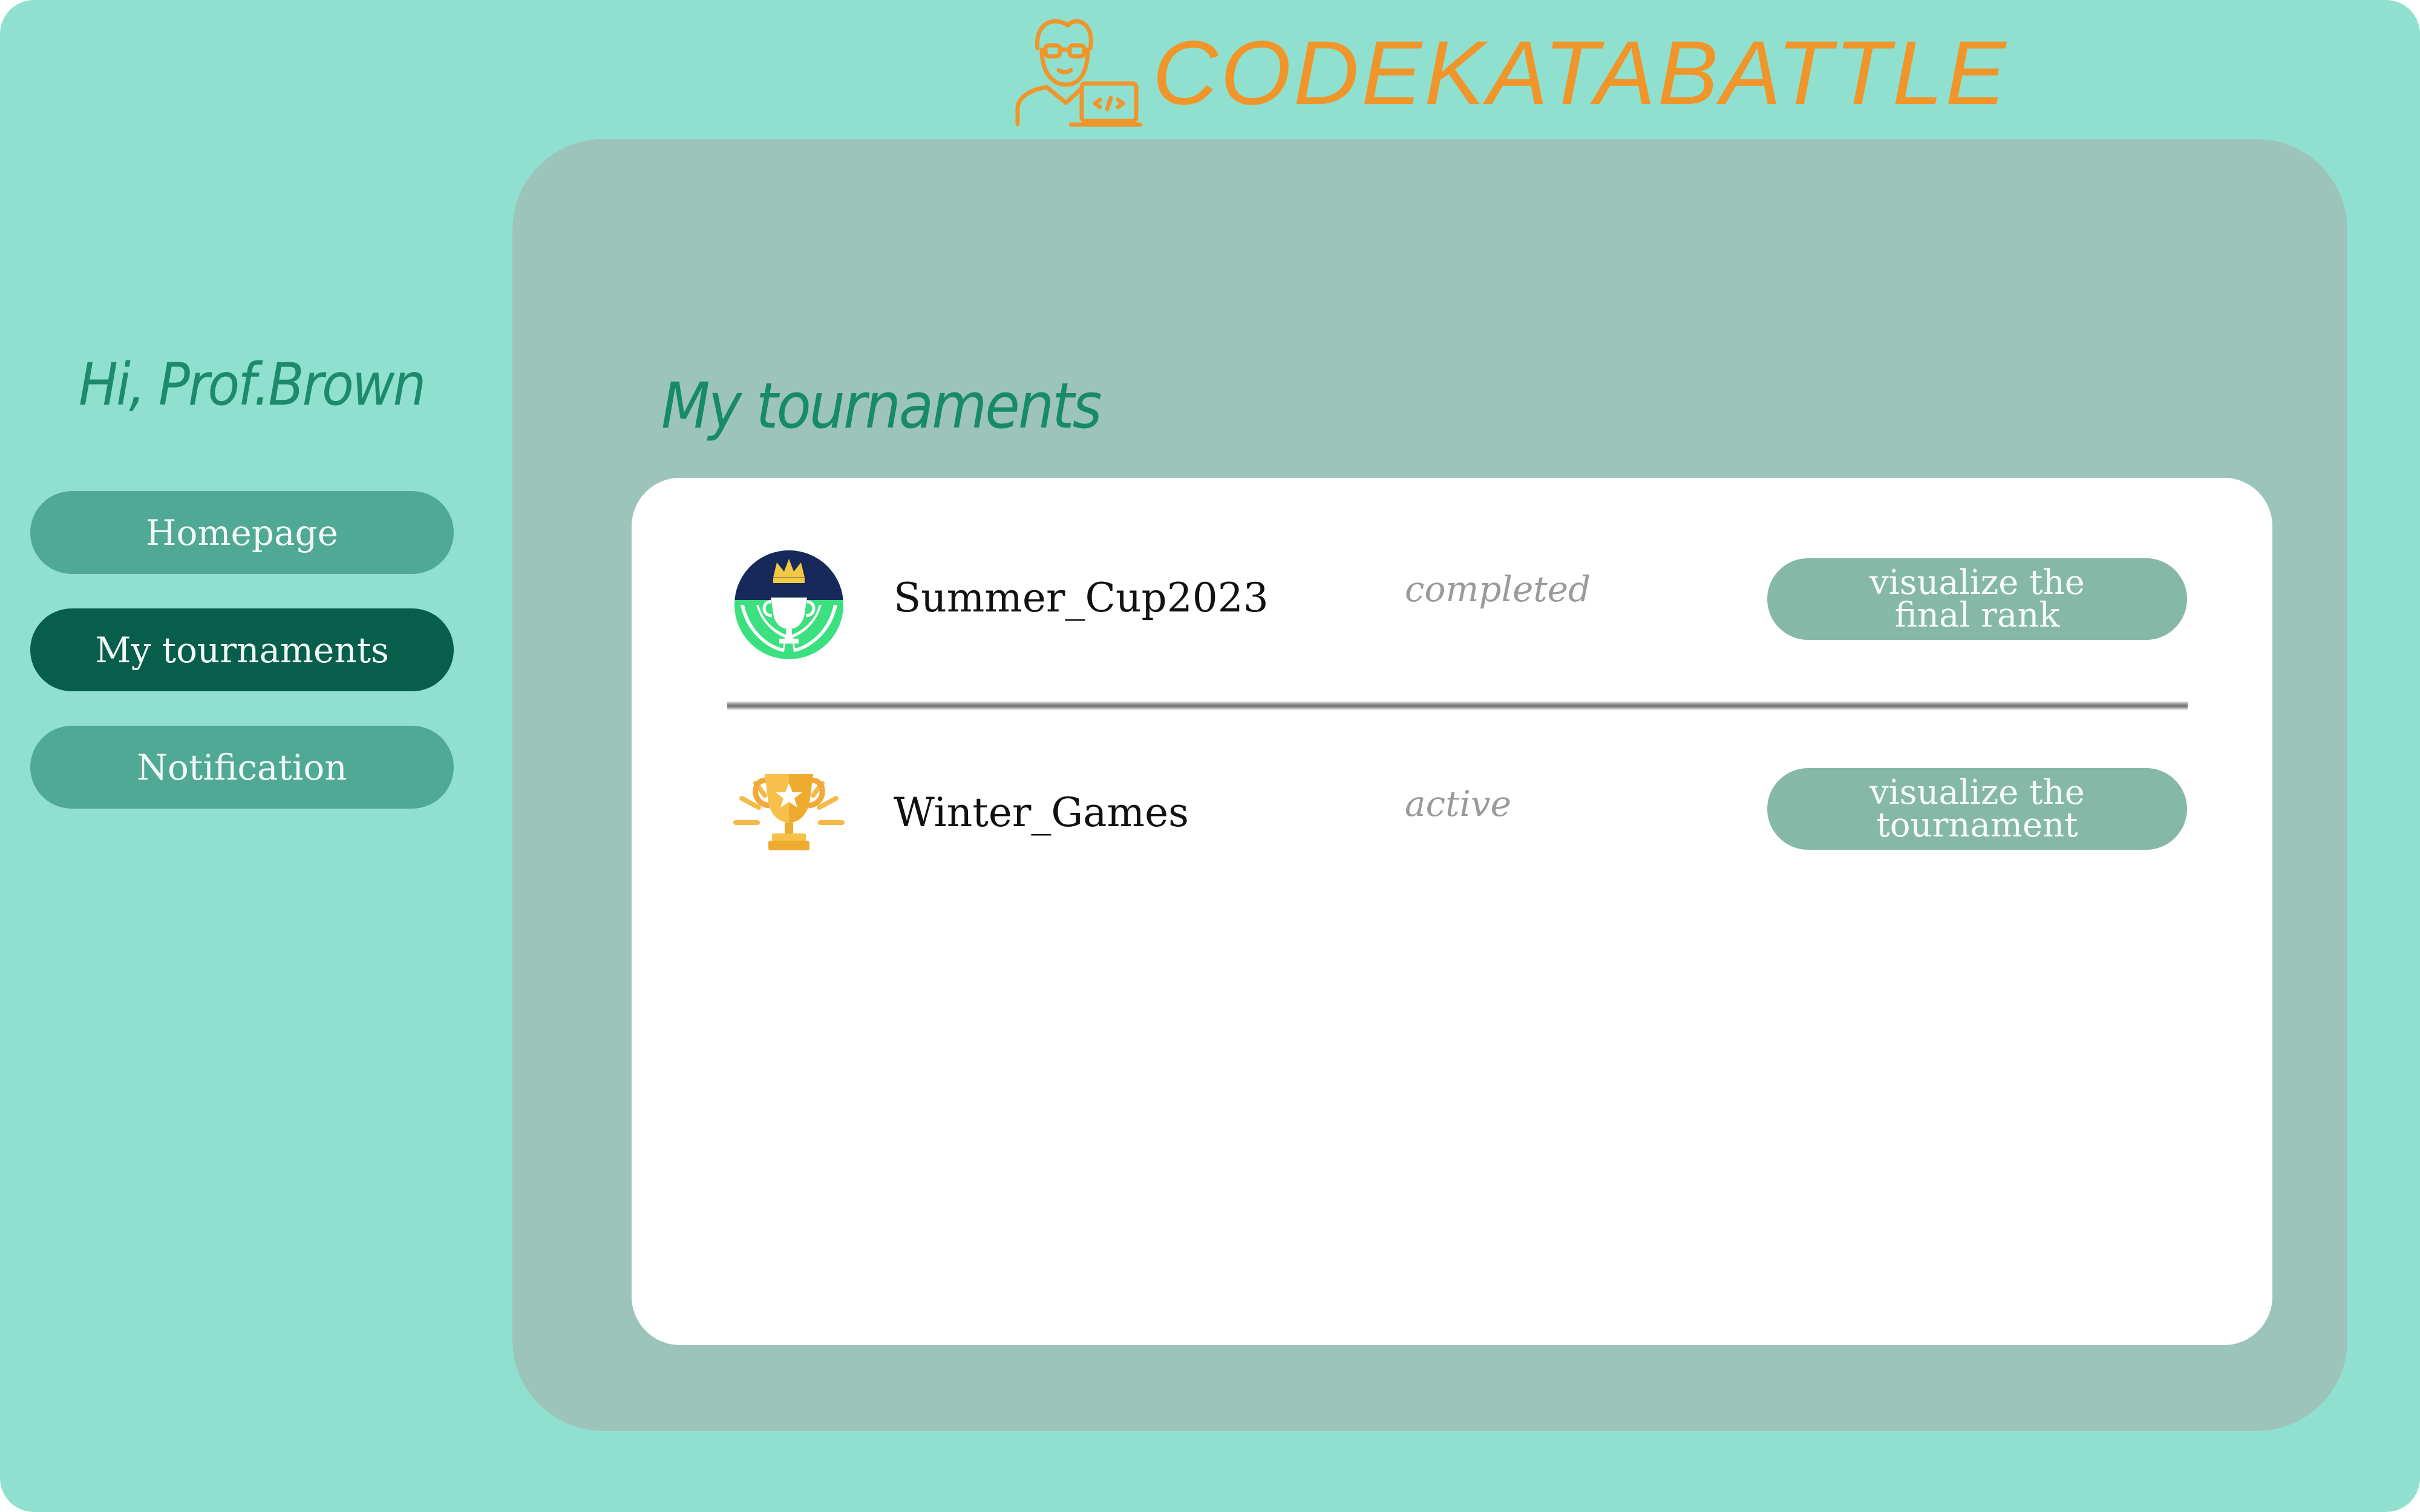  What do you see at coordinates (252, 385) in the screenshot?
I see `user-greeting: Hi, Prof.Brown` at bounding box center [252, 385].